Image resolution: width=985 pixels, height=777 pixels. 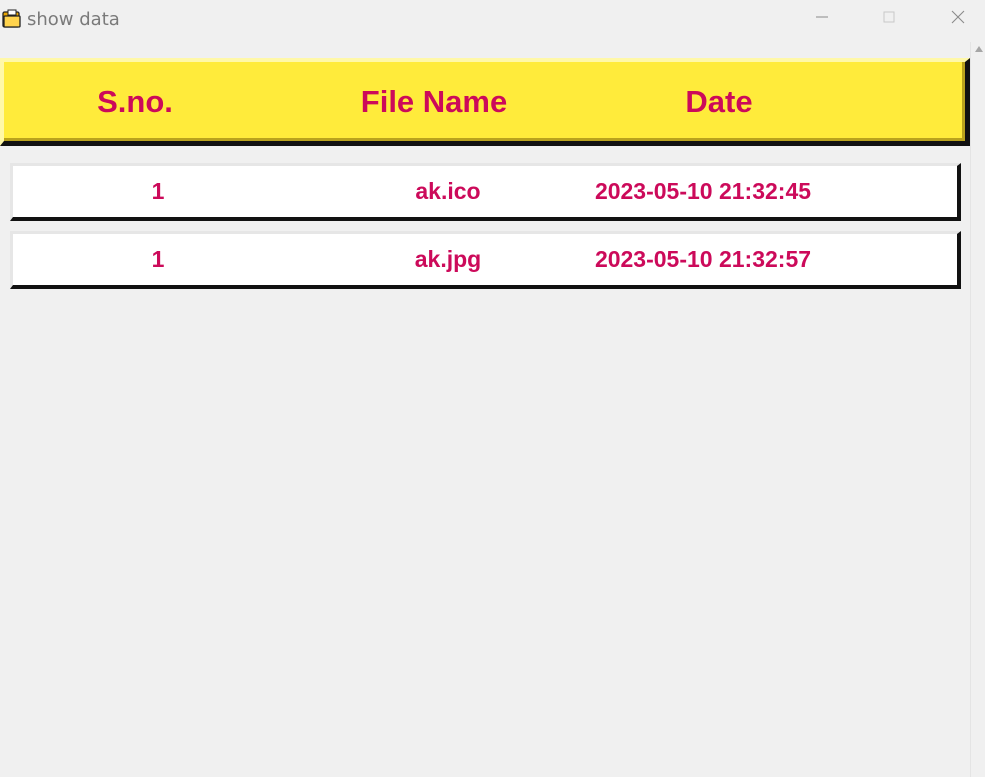 I want to click on cell-file-name: ak.jpg, so click(x=448, y=259).